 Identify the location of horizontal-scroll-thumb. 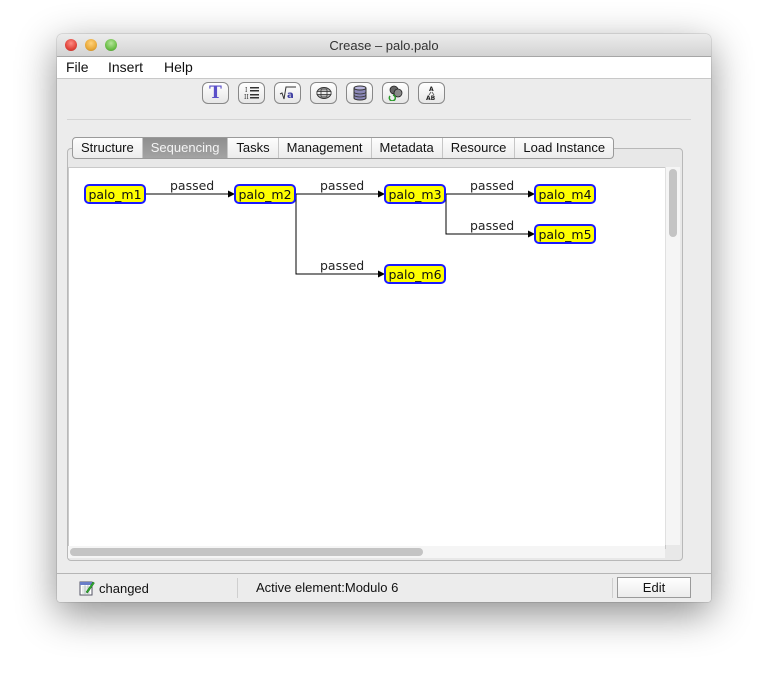
(246, 552).